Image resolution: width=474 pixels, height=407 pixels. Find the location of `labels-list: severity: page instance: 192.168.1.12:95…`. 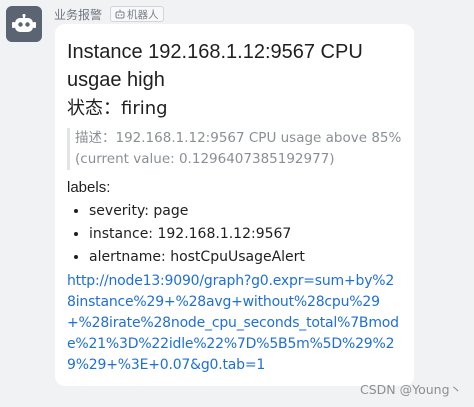

labels-list: severity: page instance: 192.168.1.12:95… is located at coordinates (234, 234).